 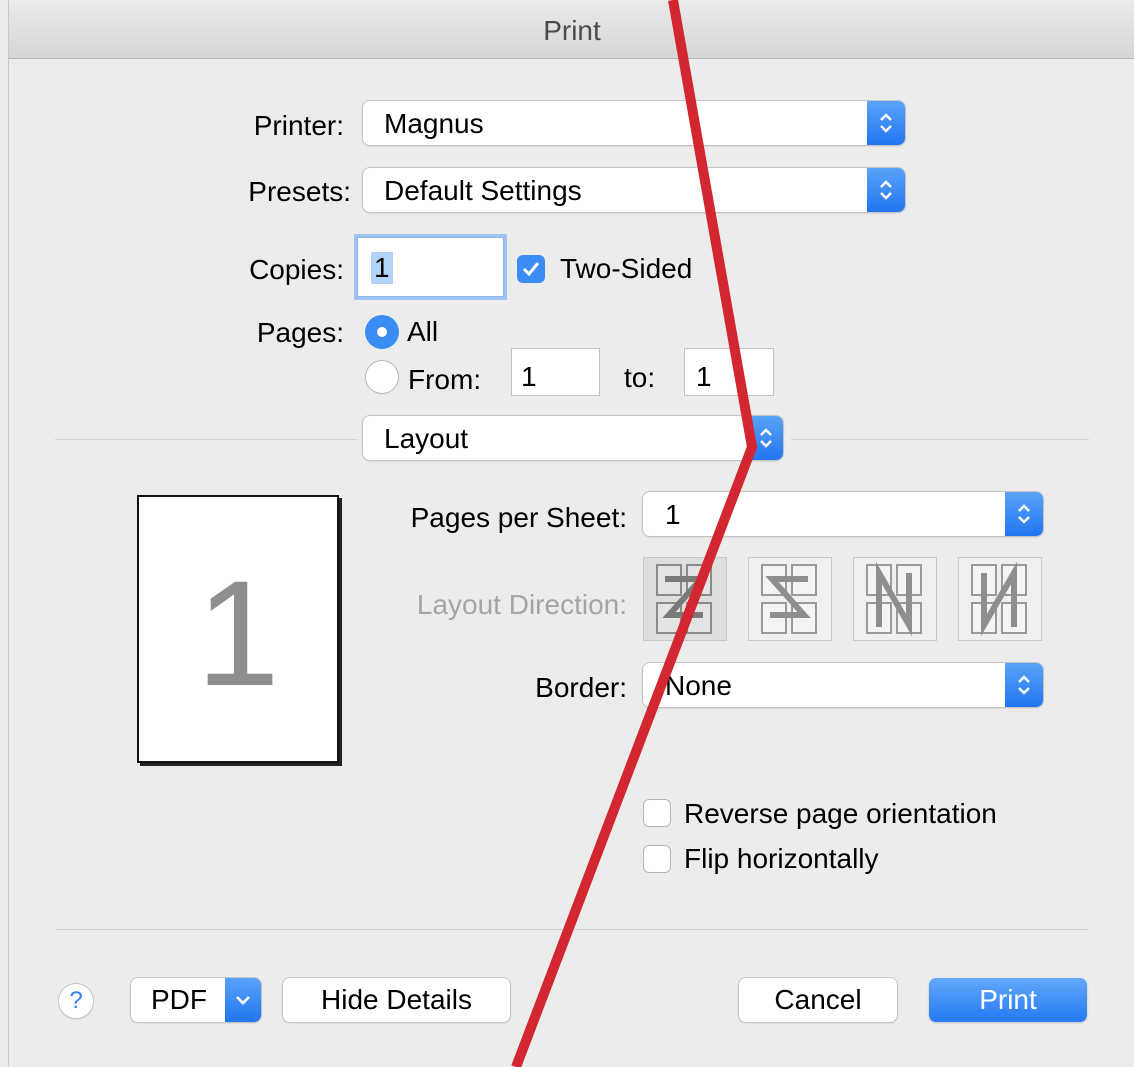 I want to click on pdf-label: PDF, so click(x=179, y=999).